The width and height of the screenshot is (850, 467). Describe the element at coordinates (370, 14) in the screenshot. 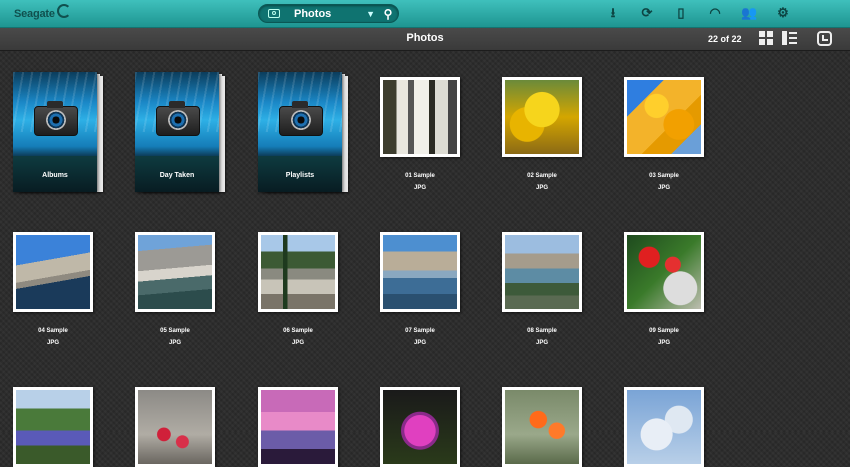

I see `dropdown-caret-icon: ▼` at that location.